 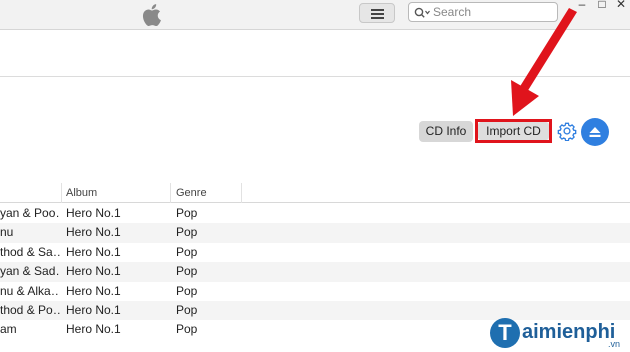 What do you see at coordinates (151, 15) in the screenshot?
I see `apple-logo` at bounding box center [151, 15].